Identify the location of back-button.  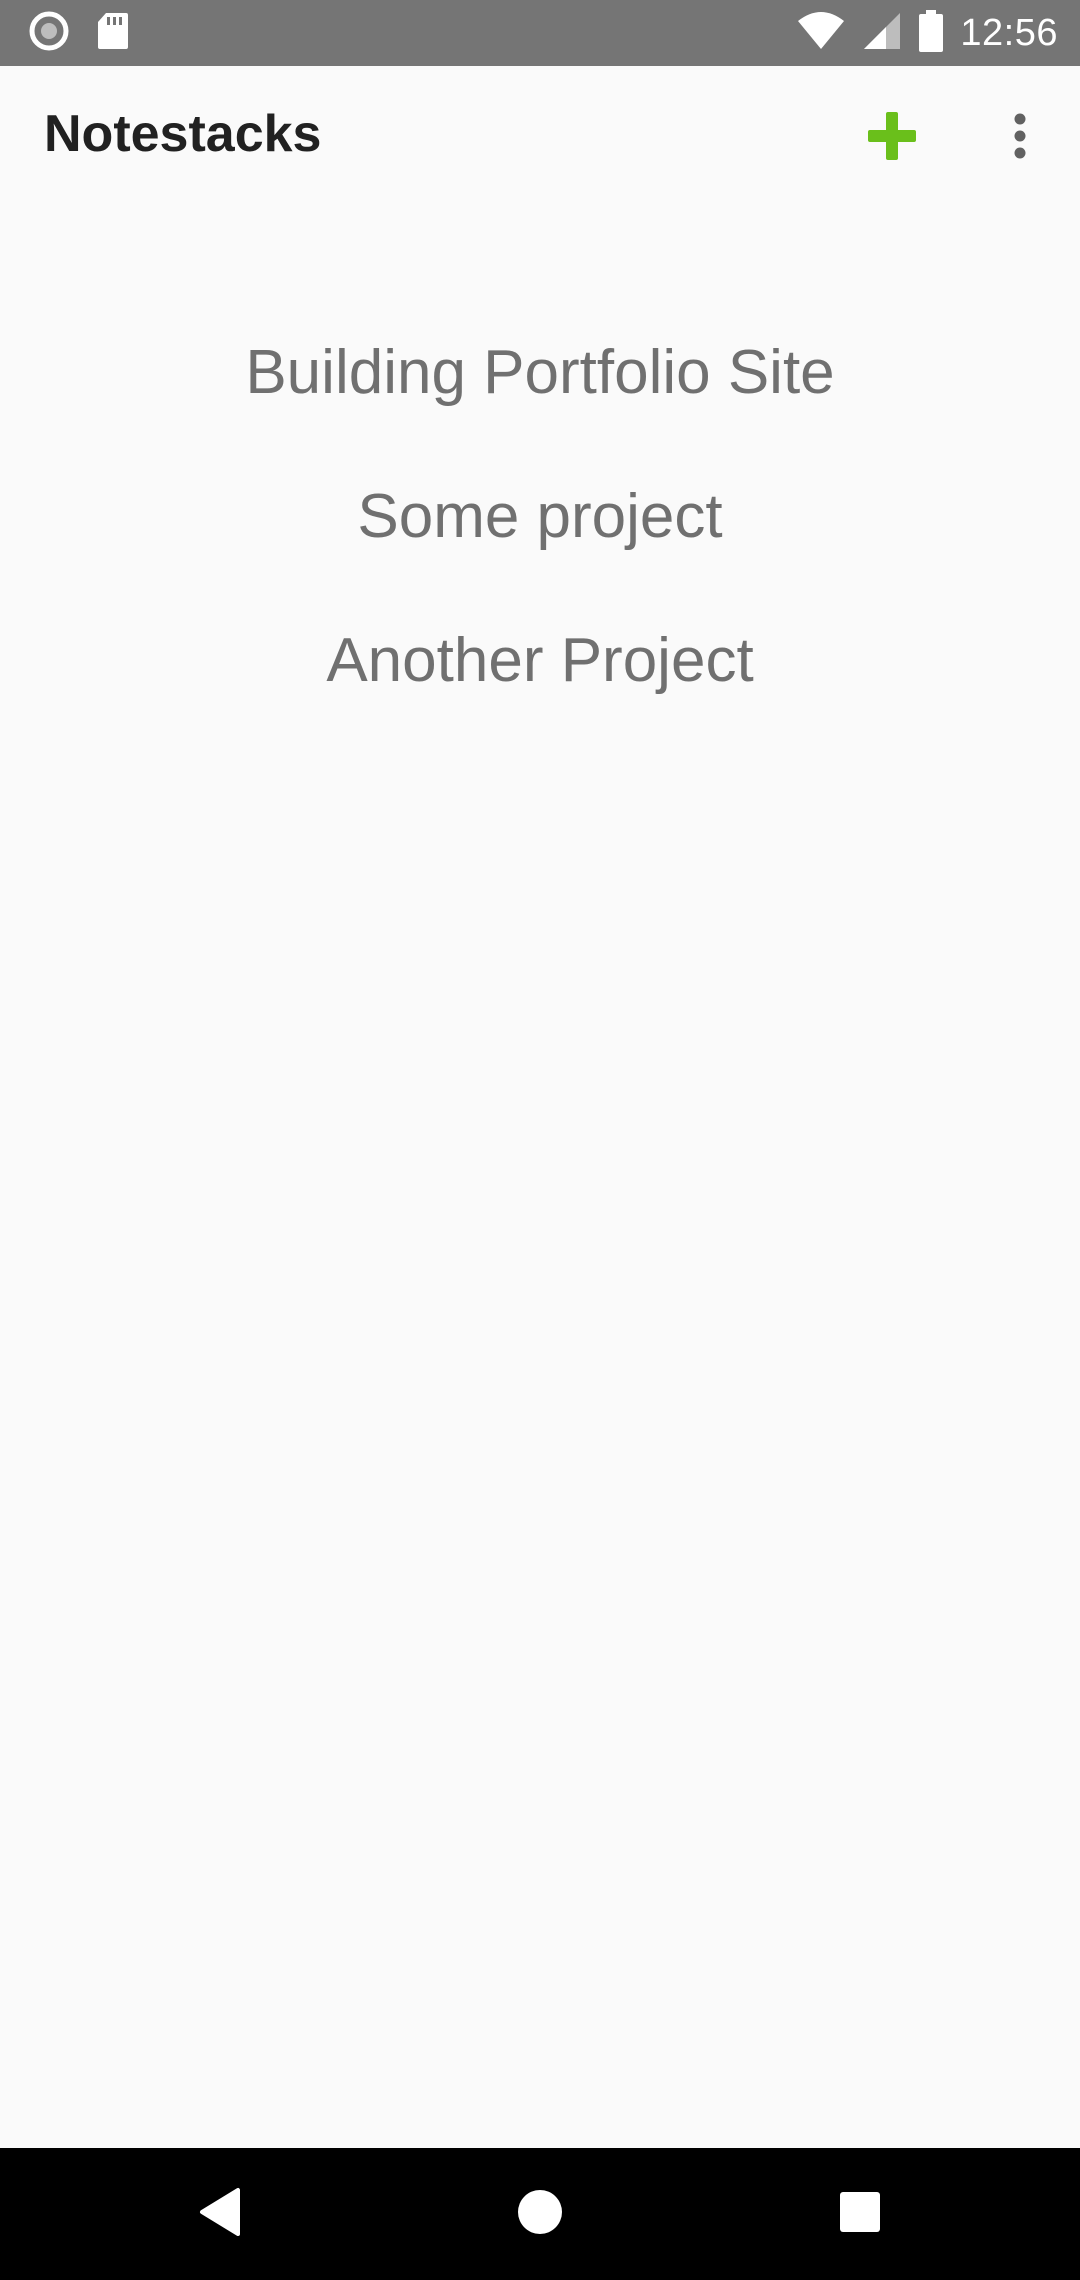
(220, 2214).